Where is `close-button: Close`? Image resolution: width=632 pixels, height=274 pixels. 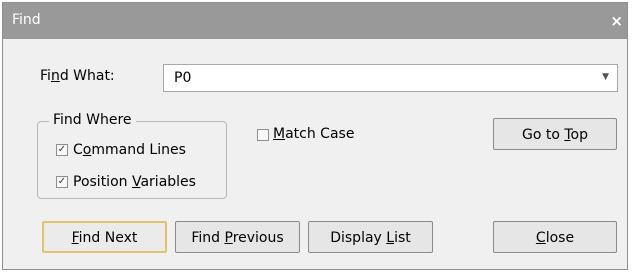 close-button: Close is located at coordinates (555, 237).